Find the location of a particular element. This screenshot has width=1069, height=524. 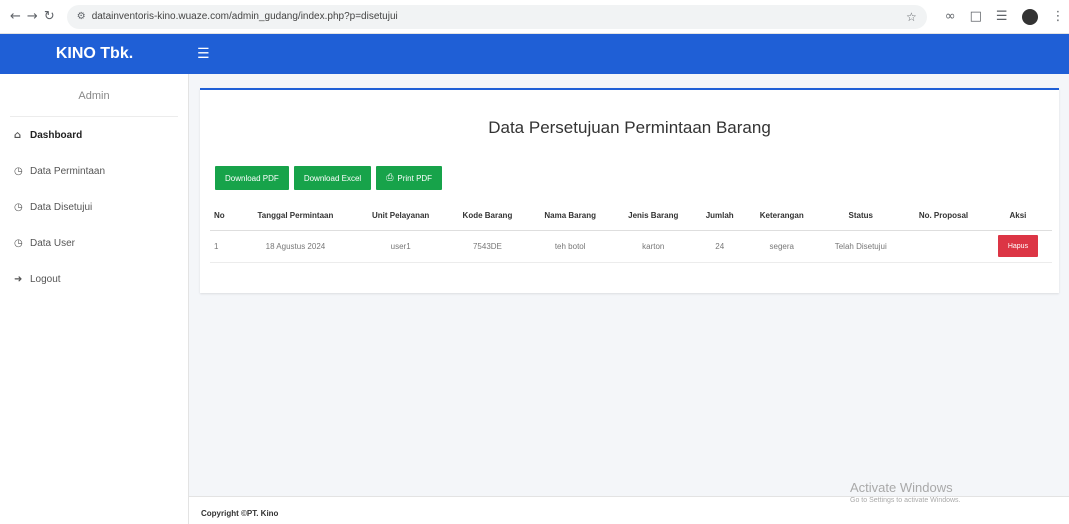

cell-jenis: karton is located at coordinates (653, 246).